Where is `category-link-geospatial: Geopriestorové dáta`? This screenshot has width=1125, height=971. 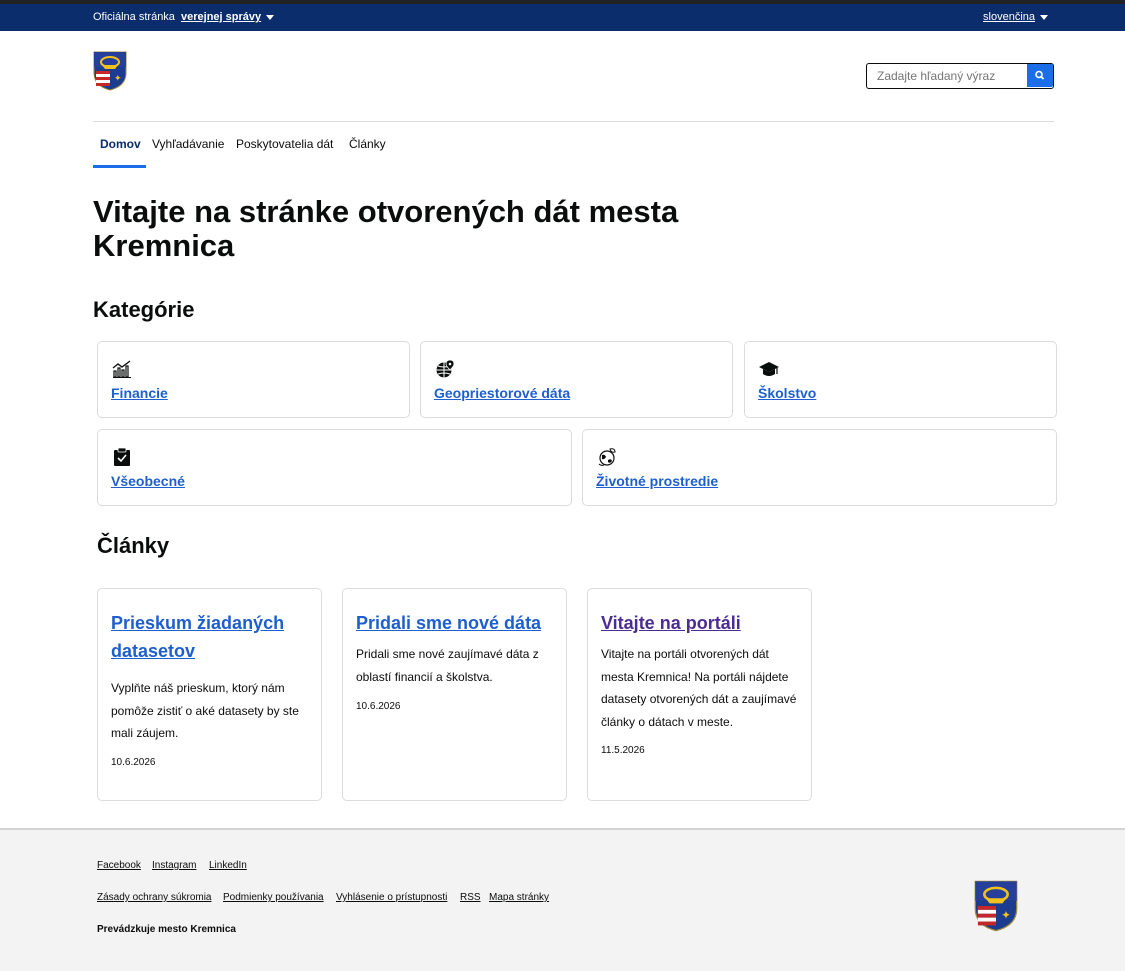
category-link-geospatial: Geopriestorové dáta is located at coordinates (502, 393).